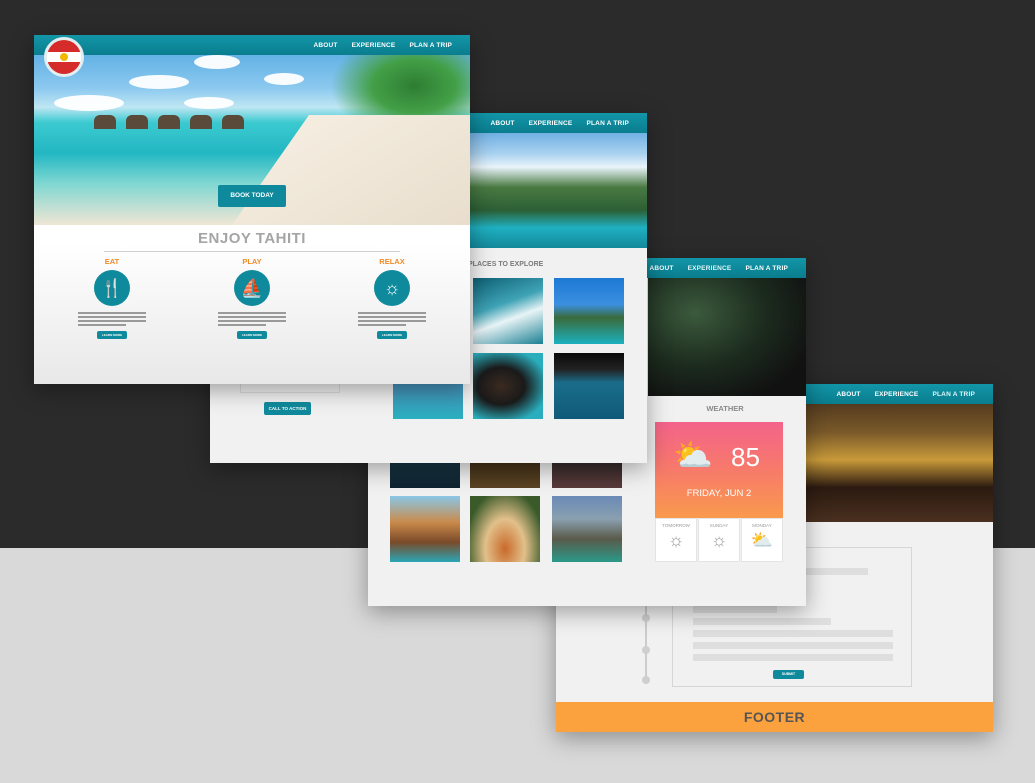 The height and width of the screenshot is (783, 1035). I want to click on feature-title: PLAY, so click(252, 261).